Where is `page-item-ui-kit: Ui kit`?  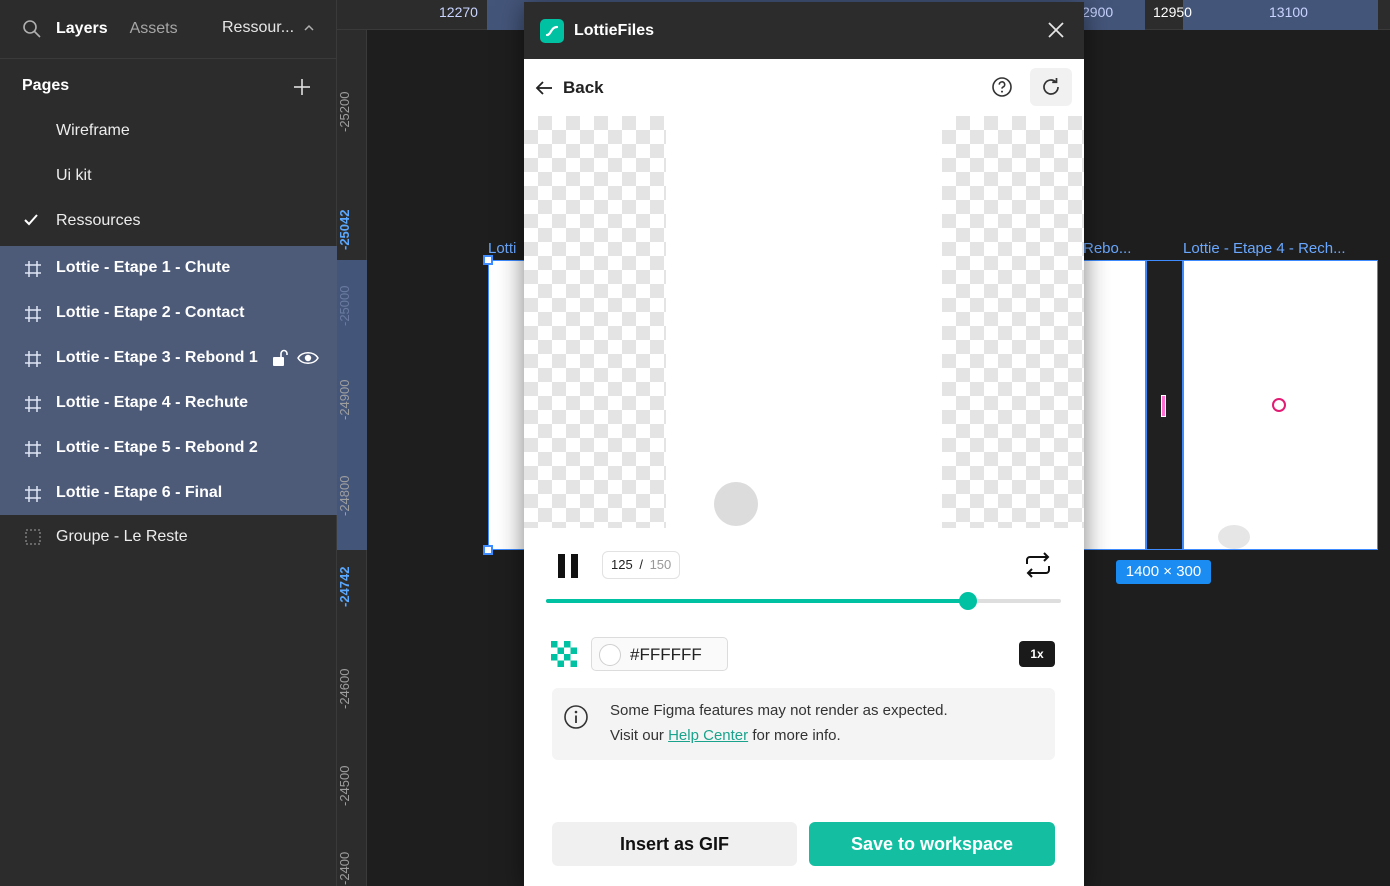
page-item-ui-kit: Ui kit is located at coordinates (74, 176).